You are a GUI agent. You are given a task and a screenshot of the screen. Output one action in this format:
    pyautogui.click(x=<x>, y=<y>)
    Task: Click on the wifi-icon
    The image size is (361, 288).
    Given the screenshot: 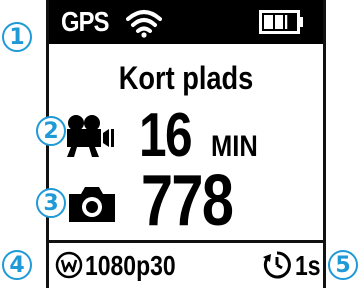 What is the action you would take?
    pyautogui.click(x=144, y=25)
    